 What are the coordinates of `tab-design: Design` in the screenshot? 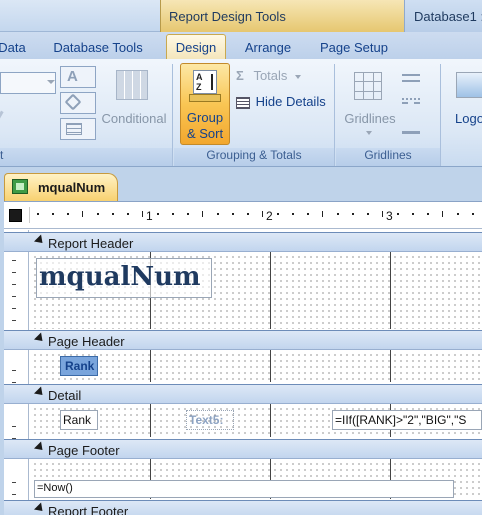 It's located at (196, 47).